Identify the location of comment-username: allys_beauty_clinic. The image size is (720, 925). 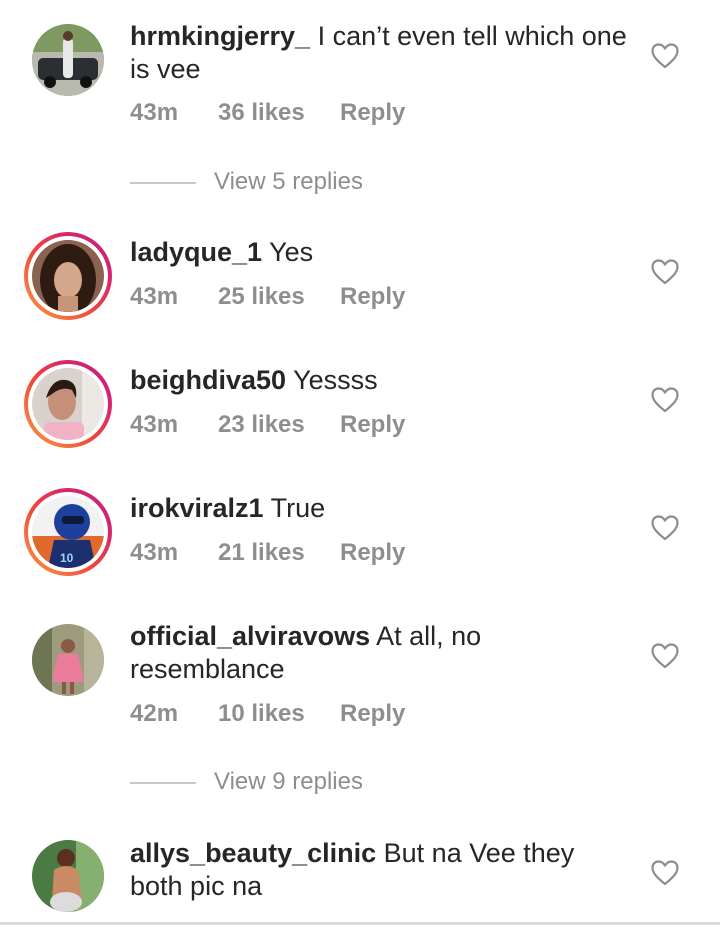
(253, 853).